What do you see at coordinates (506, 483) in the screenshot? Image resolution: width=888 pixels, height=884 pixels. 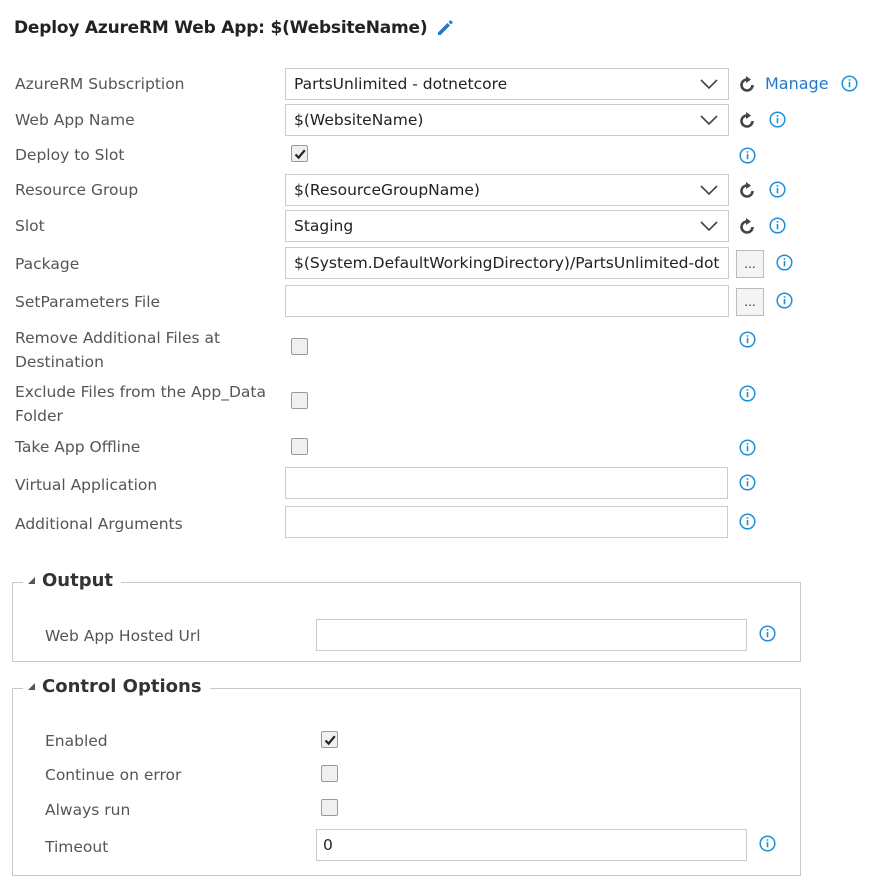 I see `virtual-application-input` at bounding box center [506, 483].